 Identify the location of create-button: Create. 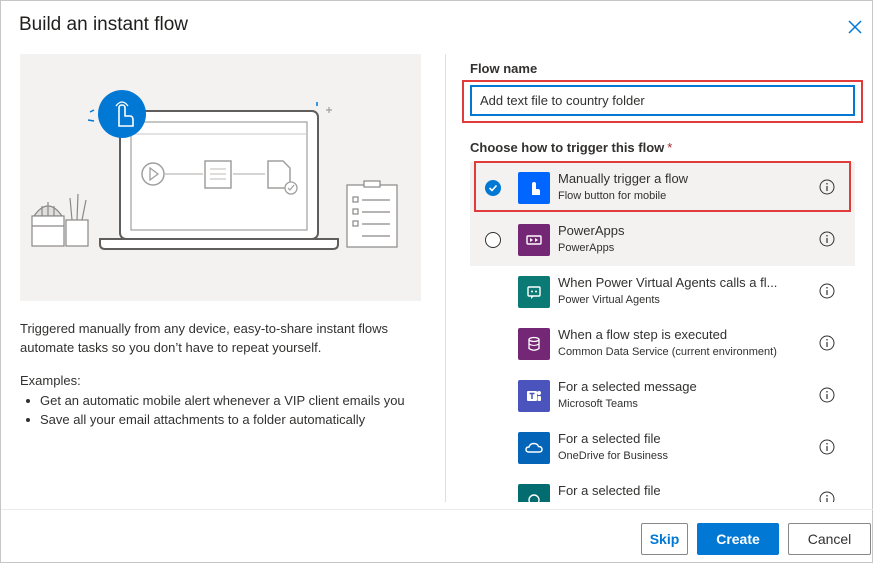
(738, 539).